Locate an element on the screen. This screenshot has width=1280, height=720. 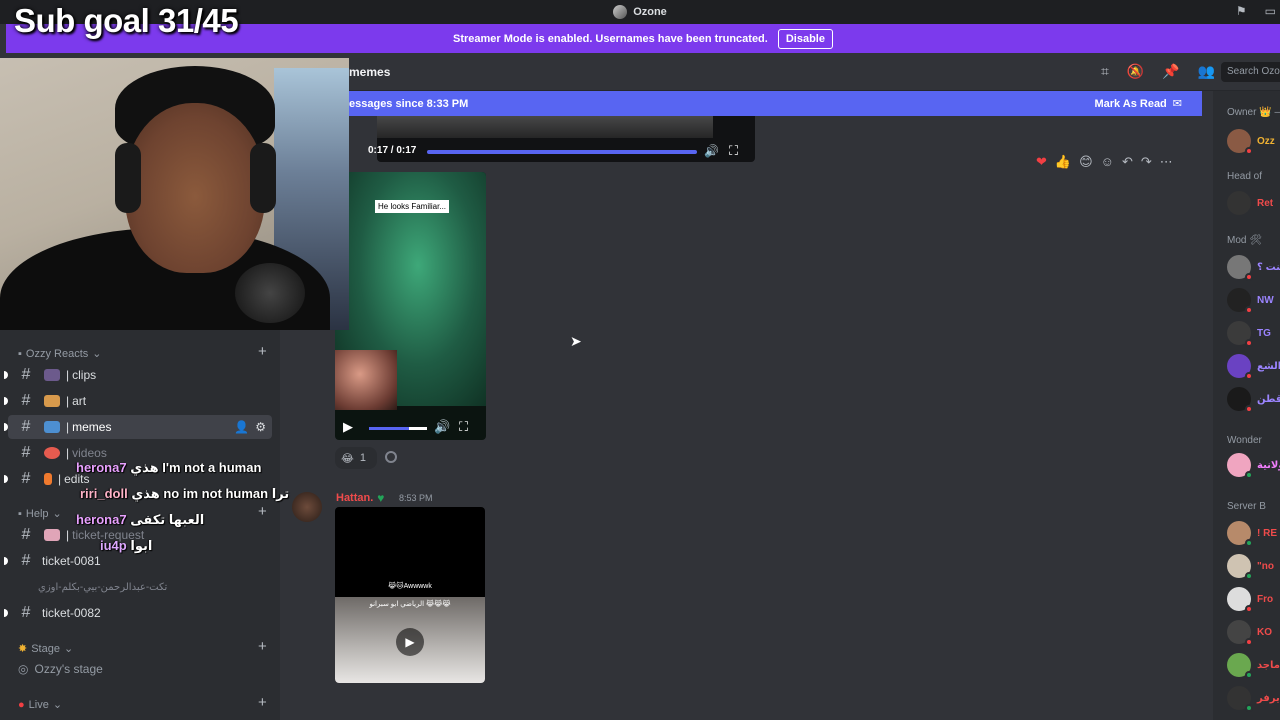
reaction-chip: 😂 1 is located at coordinates (356, 458).